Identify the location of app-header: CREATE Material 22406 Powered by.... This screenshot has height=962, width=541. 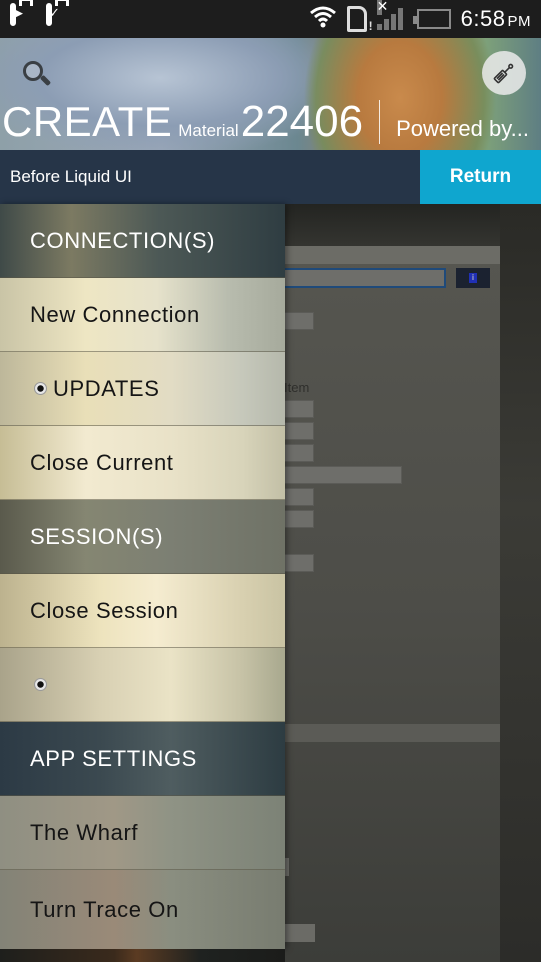
(270, 94).